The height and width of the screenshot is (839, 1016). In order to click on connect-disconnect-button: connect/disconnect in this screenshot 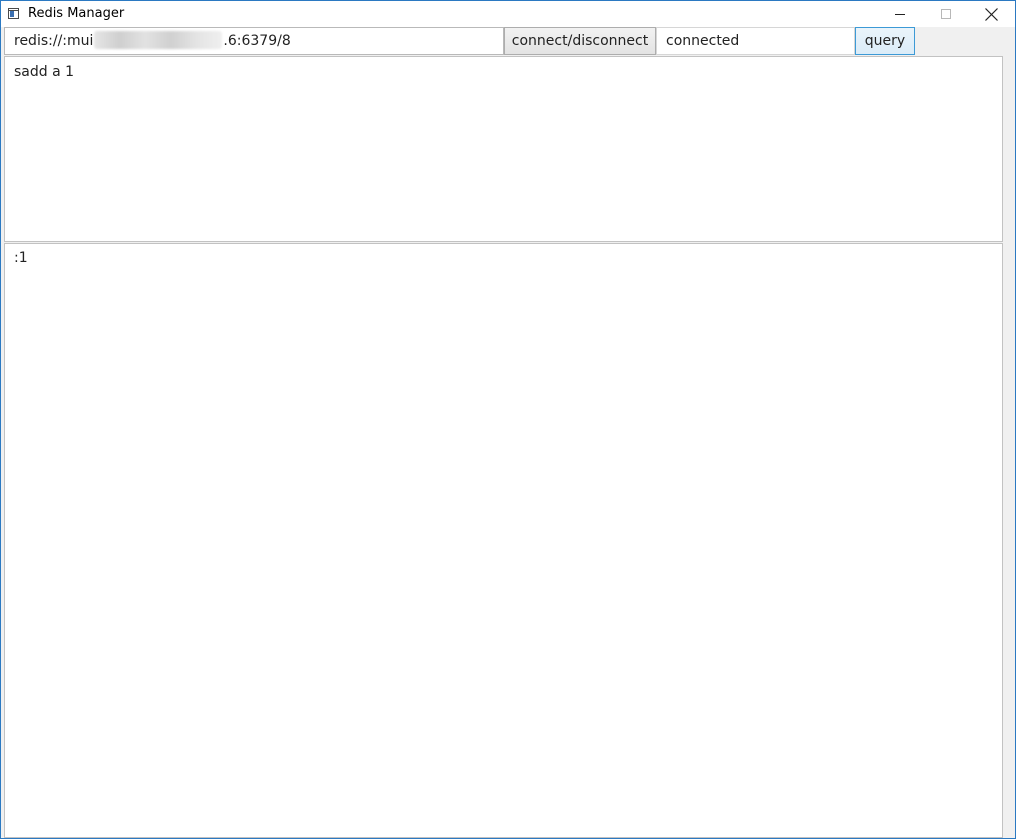, I will do `click(580, 41)`.